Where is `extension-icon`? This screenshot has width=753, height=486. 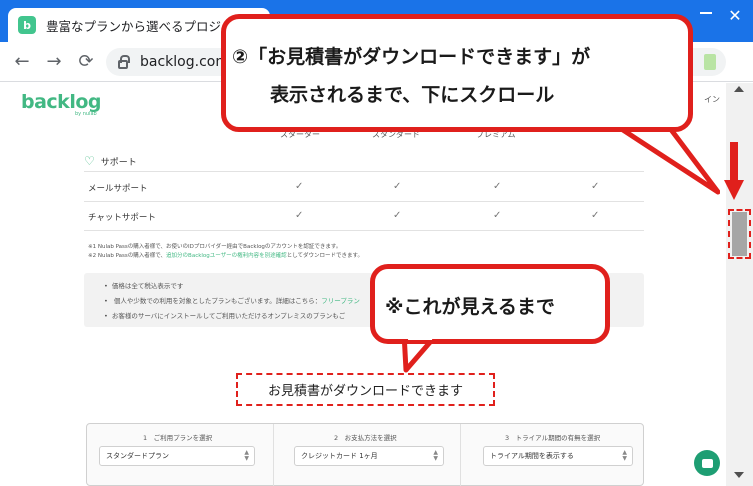
extension-icon is located at coordinates (710, 62).